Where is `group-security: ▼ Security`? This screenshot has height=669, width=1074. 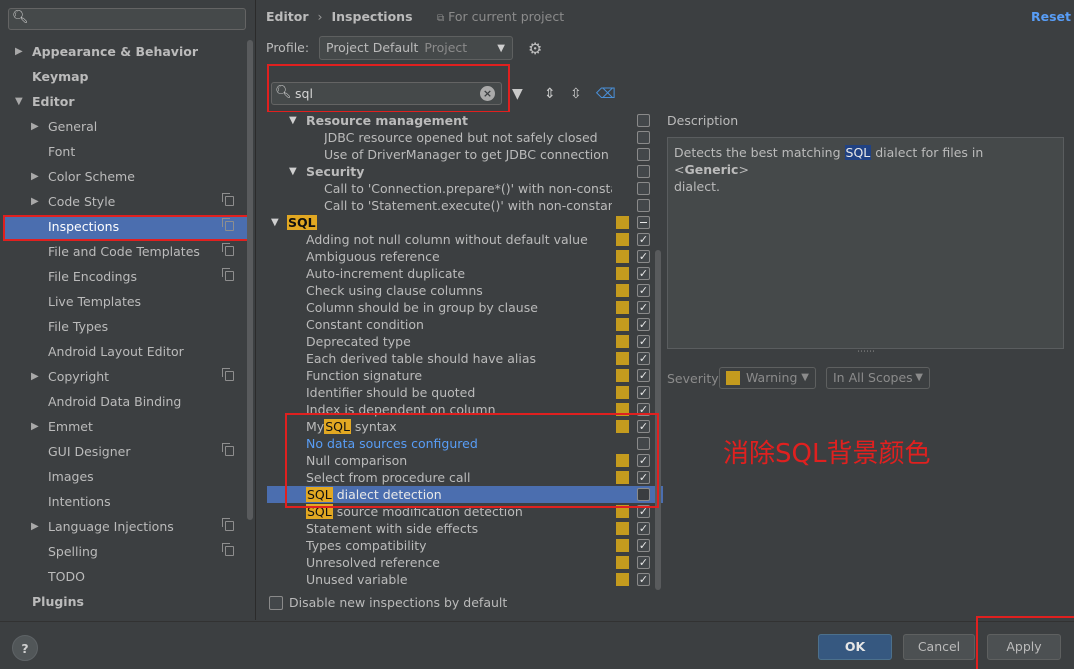 group-security: ▼ Security is located at coordinates (465, 171).